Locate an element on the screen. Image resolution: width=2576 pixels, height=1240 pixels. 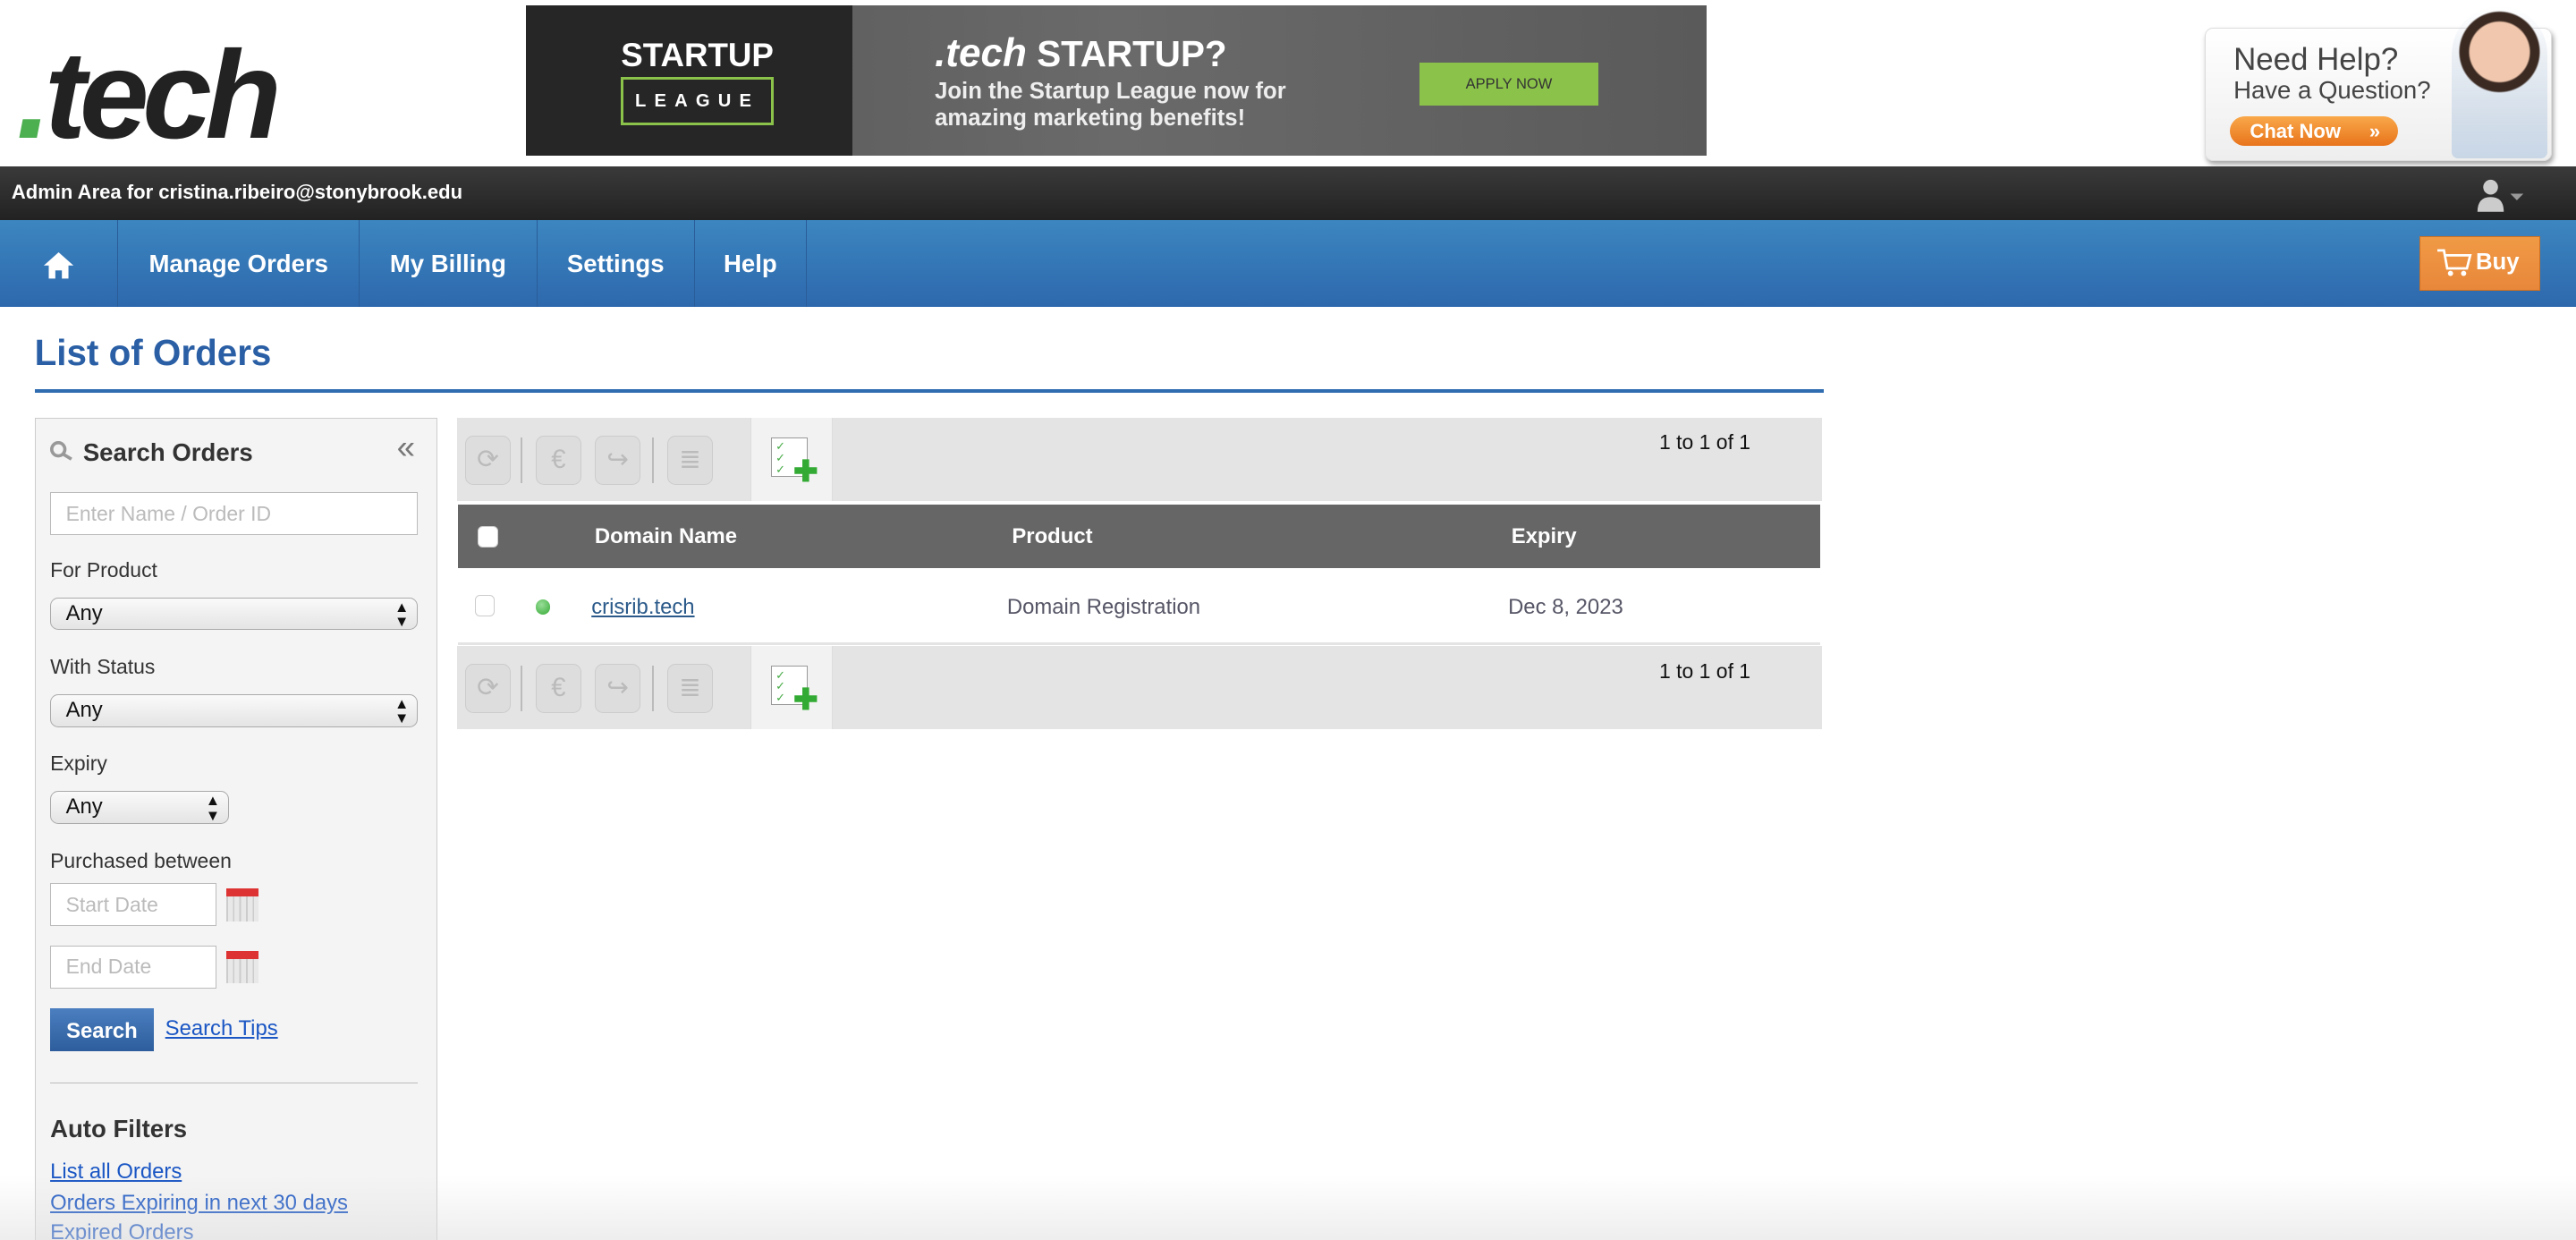
top-toolbar: ⟳ € ↪ ≣ ✓ ✓ ✓ ✚ 1 to 1 of 1 is located at coordinates (1139, 460).